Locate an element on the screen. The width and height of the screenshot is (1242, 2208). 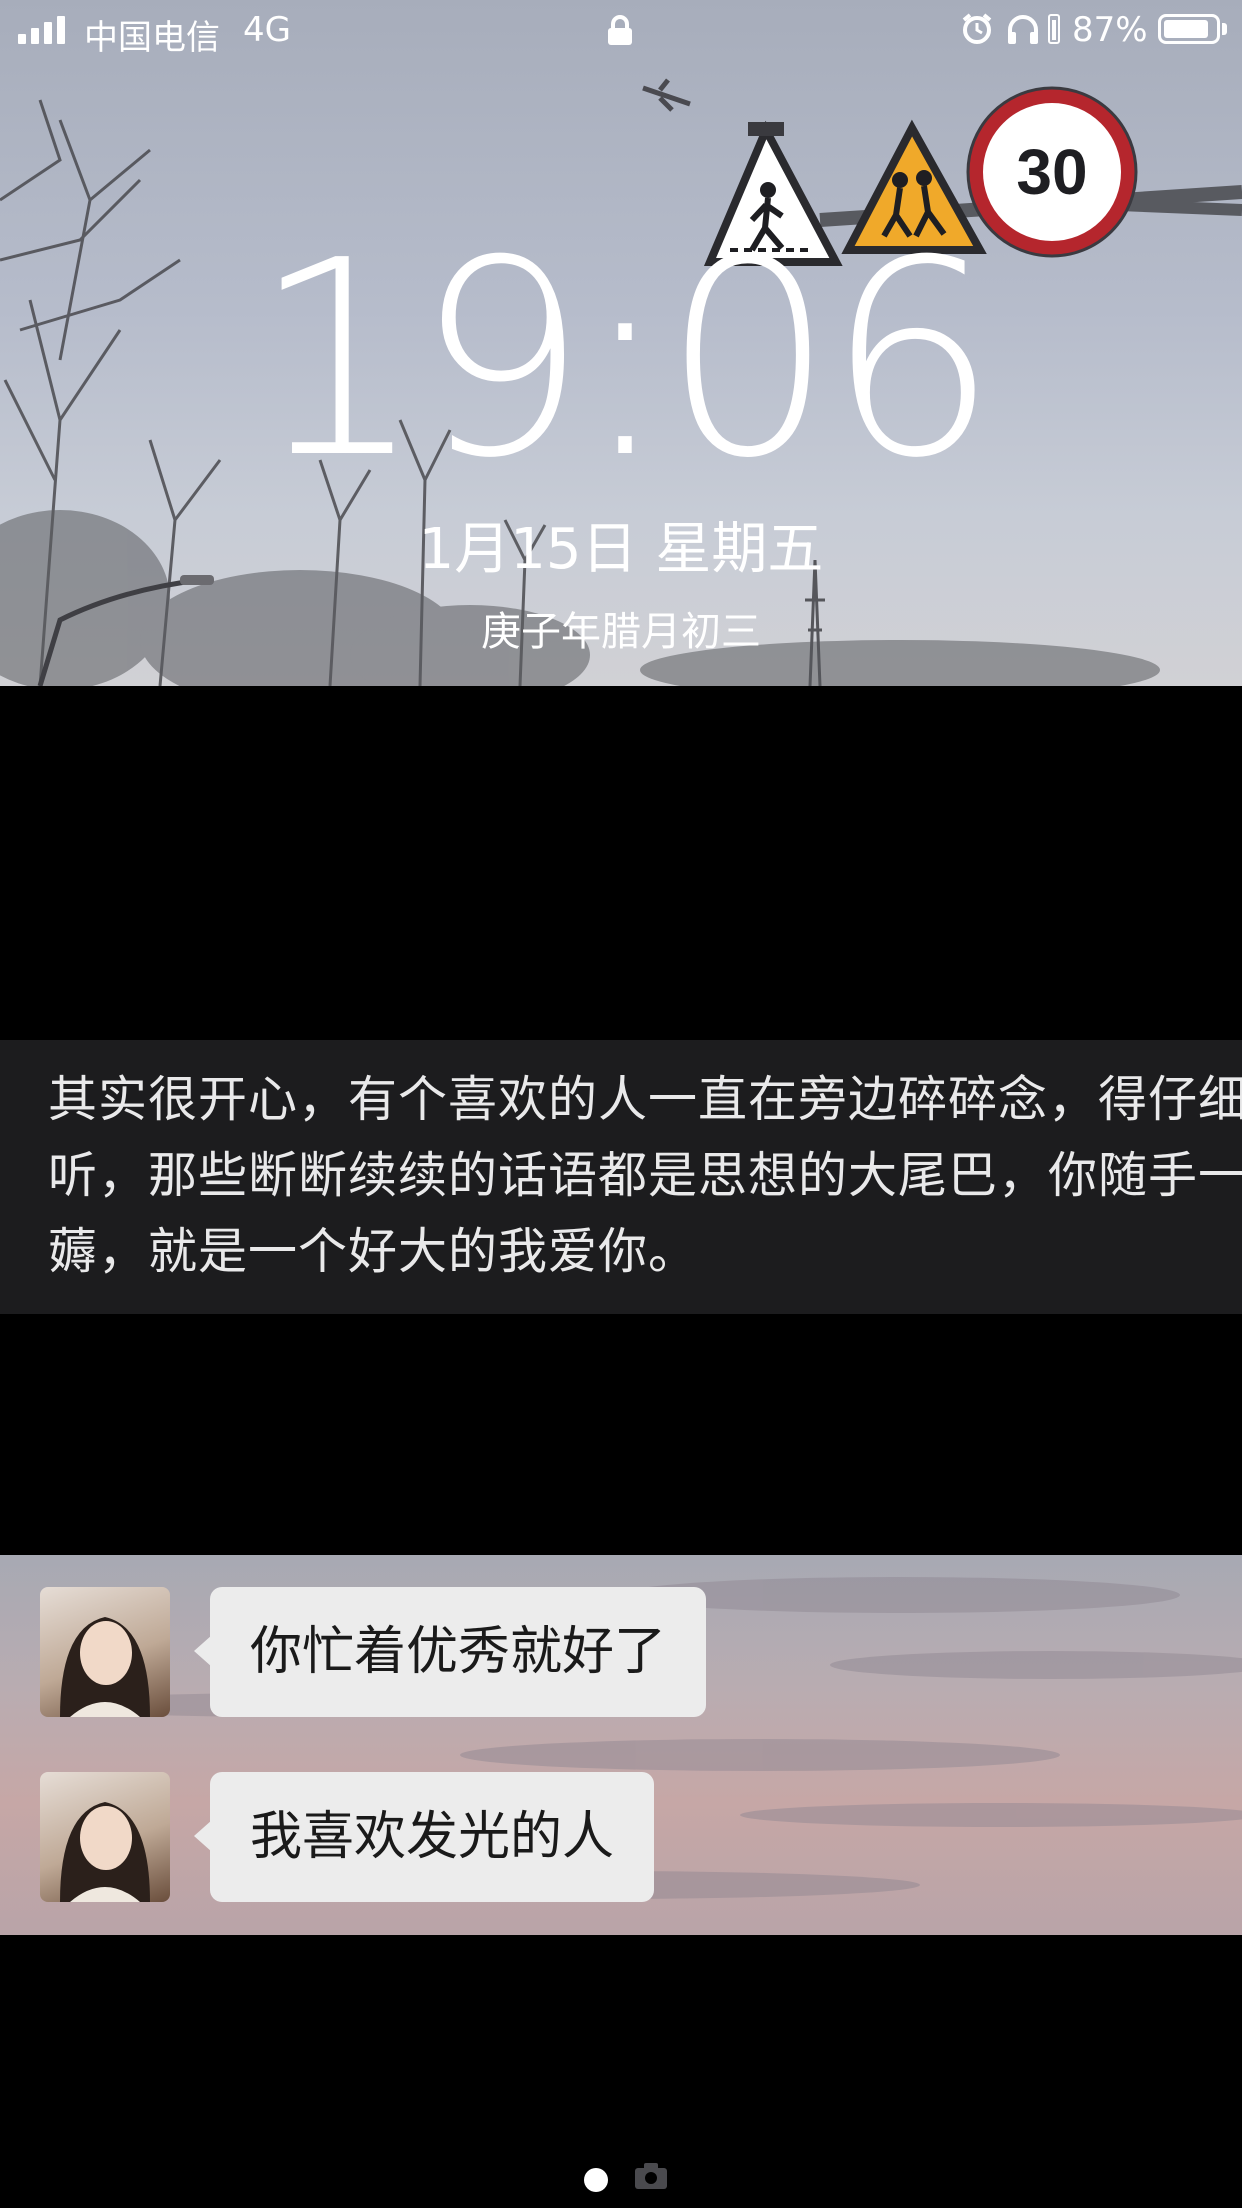
headphones-icon is located at coordinates (1023, 29).